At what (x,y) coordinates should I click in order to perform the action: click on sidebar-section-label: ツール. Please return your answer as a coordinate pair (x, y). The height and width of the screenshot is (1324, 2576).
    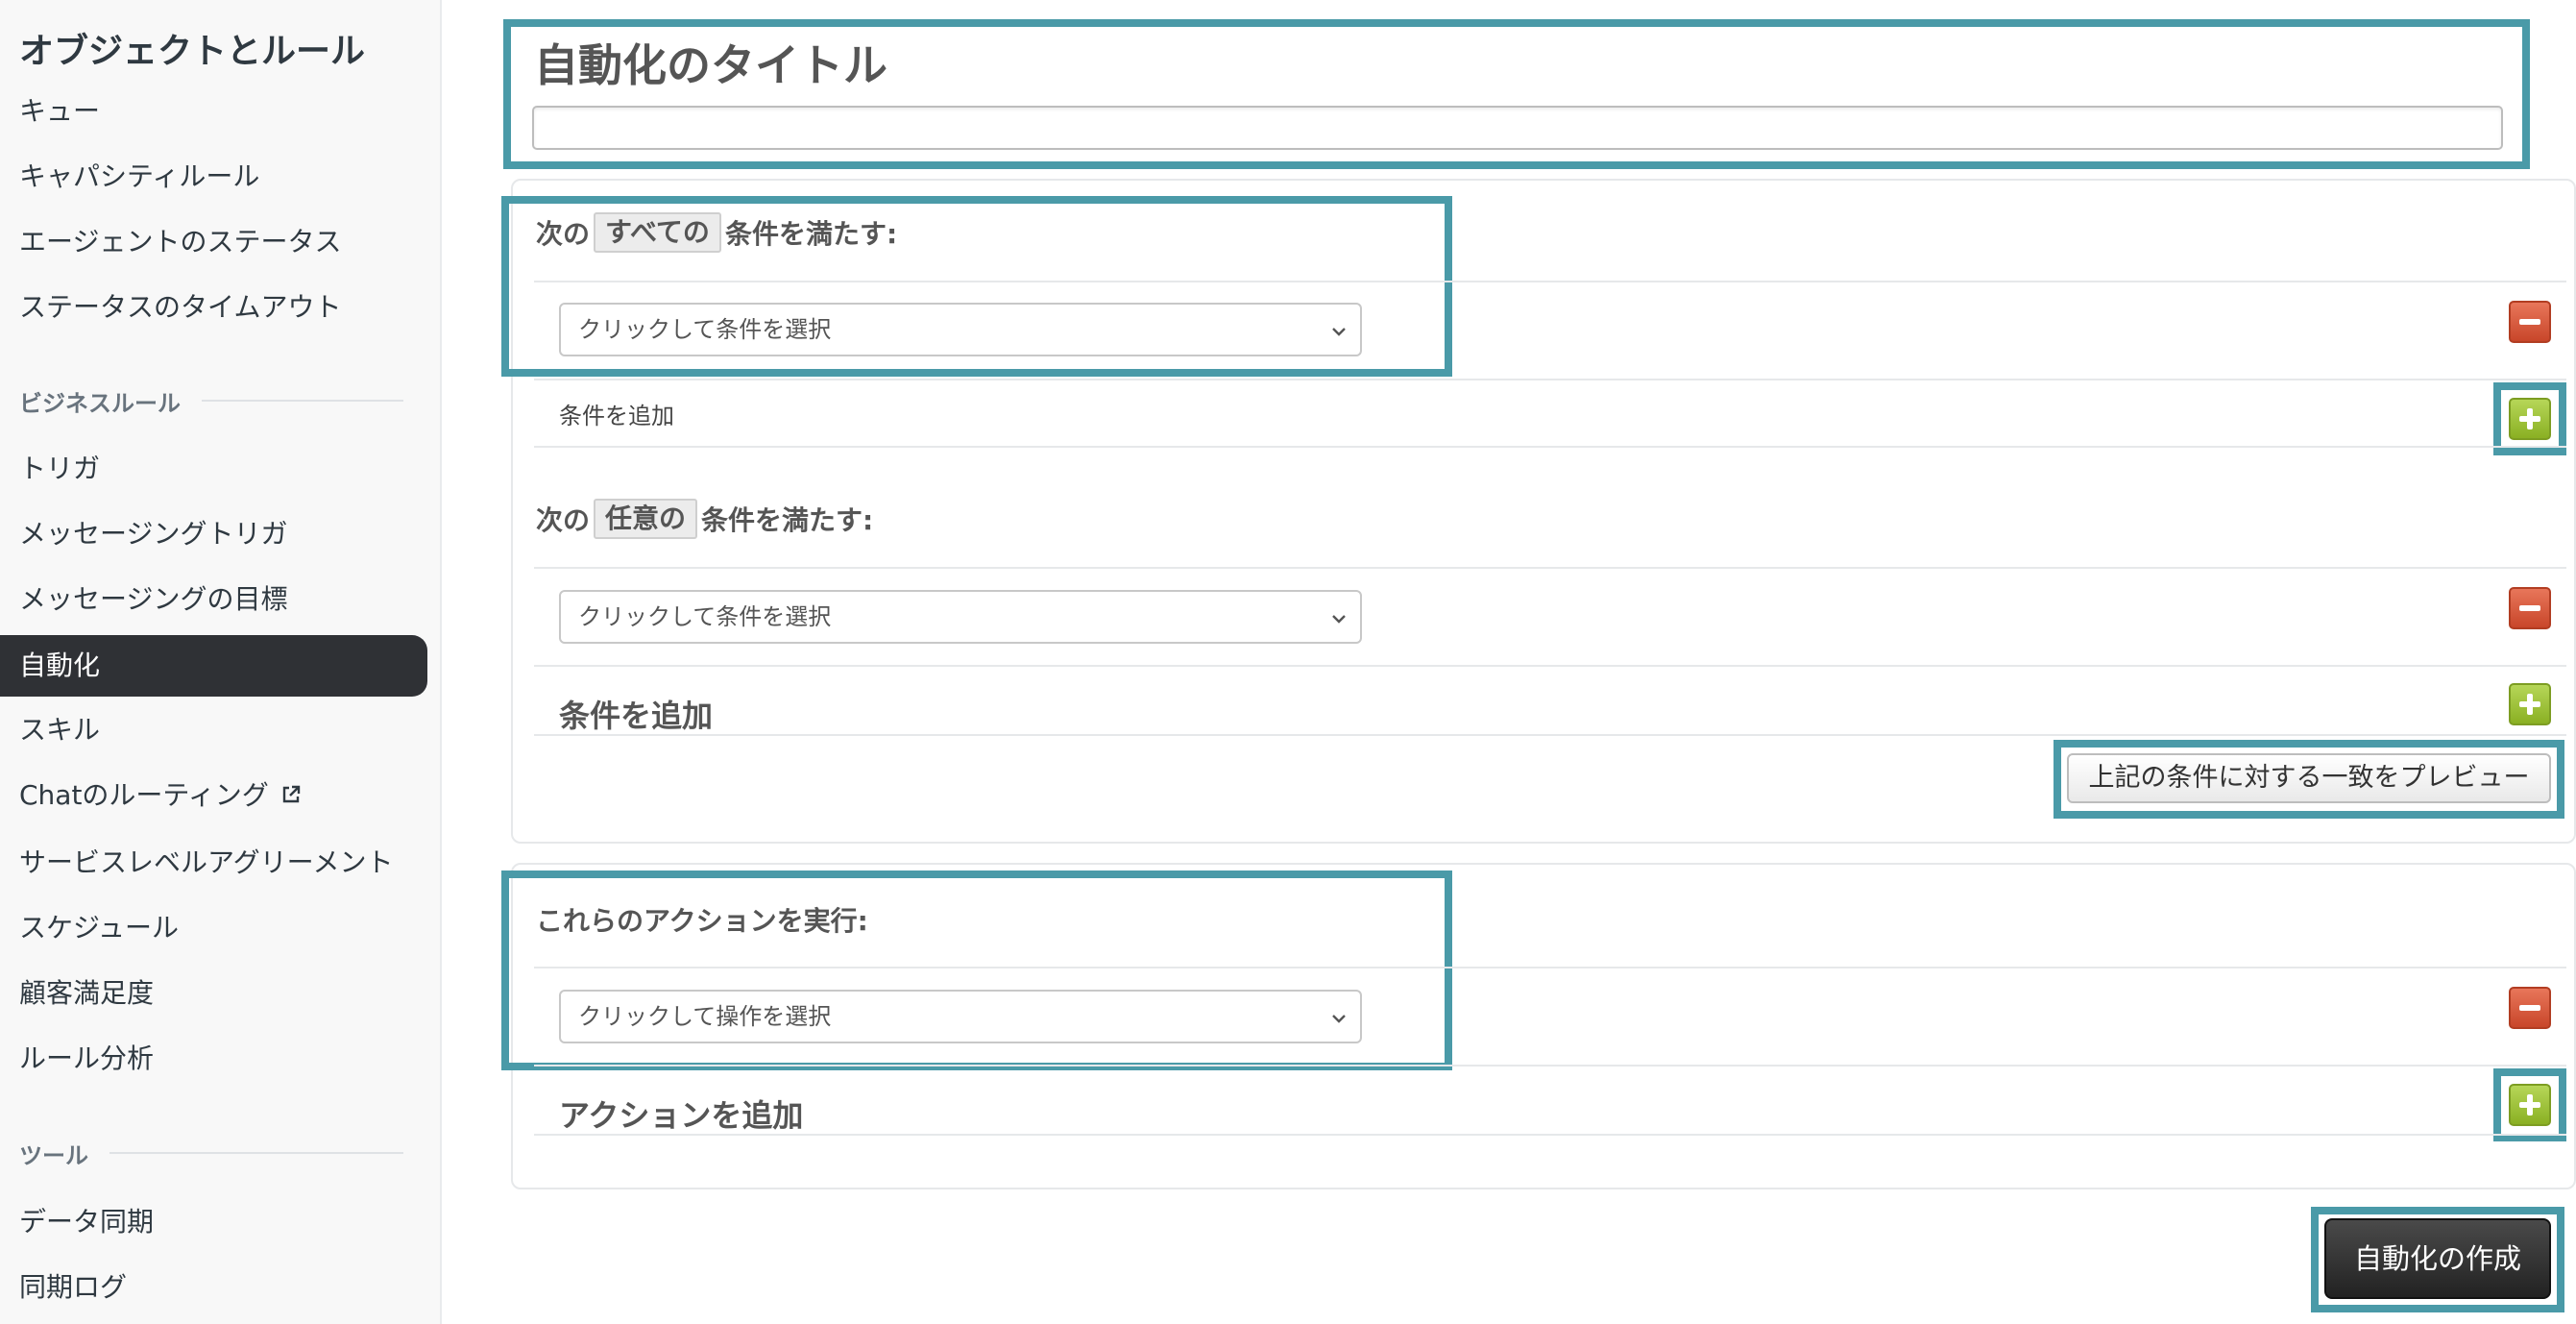
    Looking at the image, I should click on (53, 1155).